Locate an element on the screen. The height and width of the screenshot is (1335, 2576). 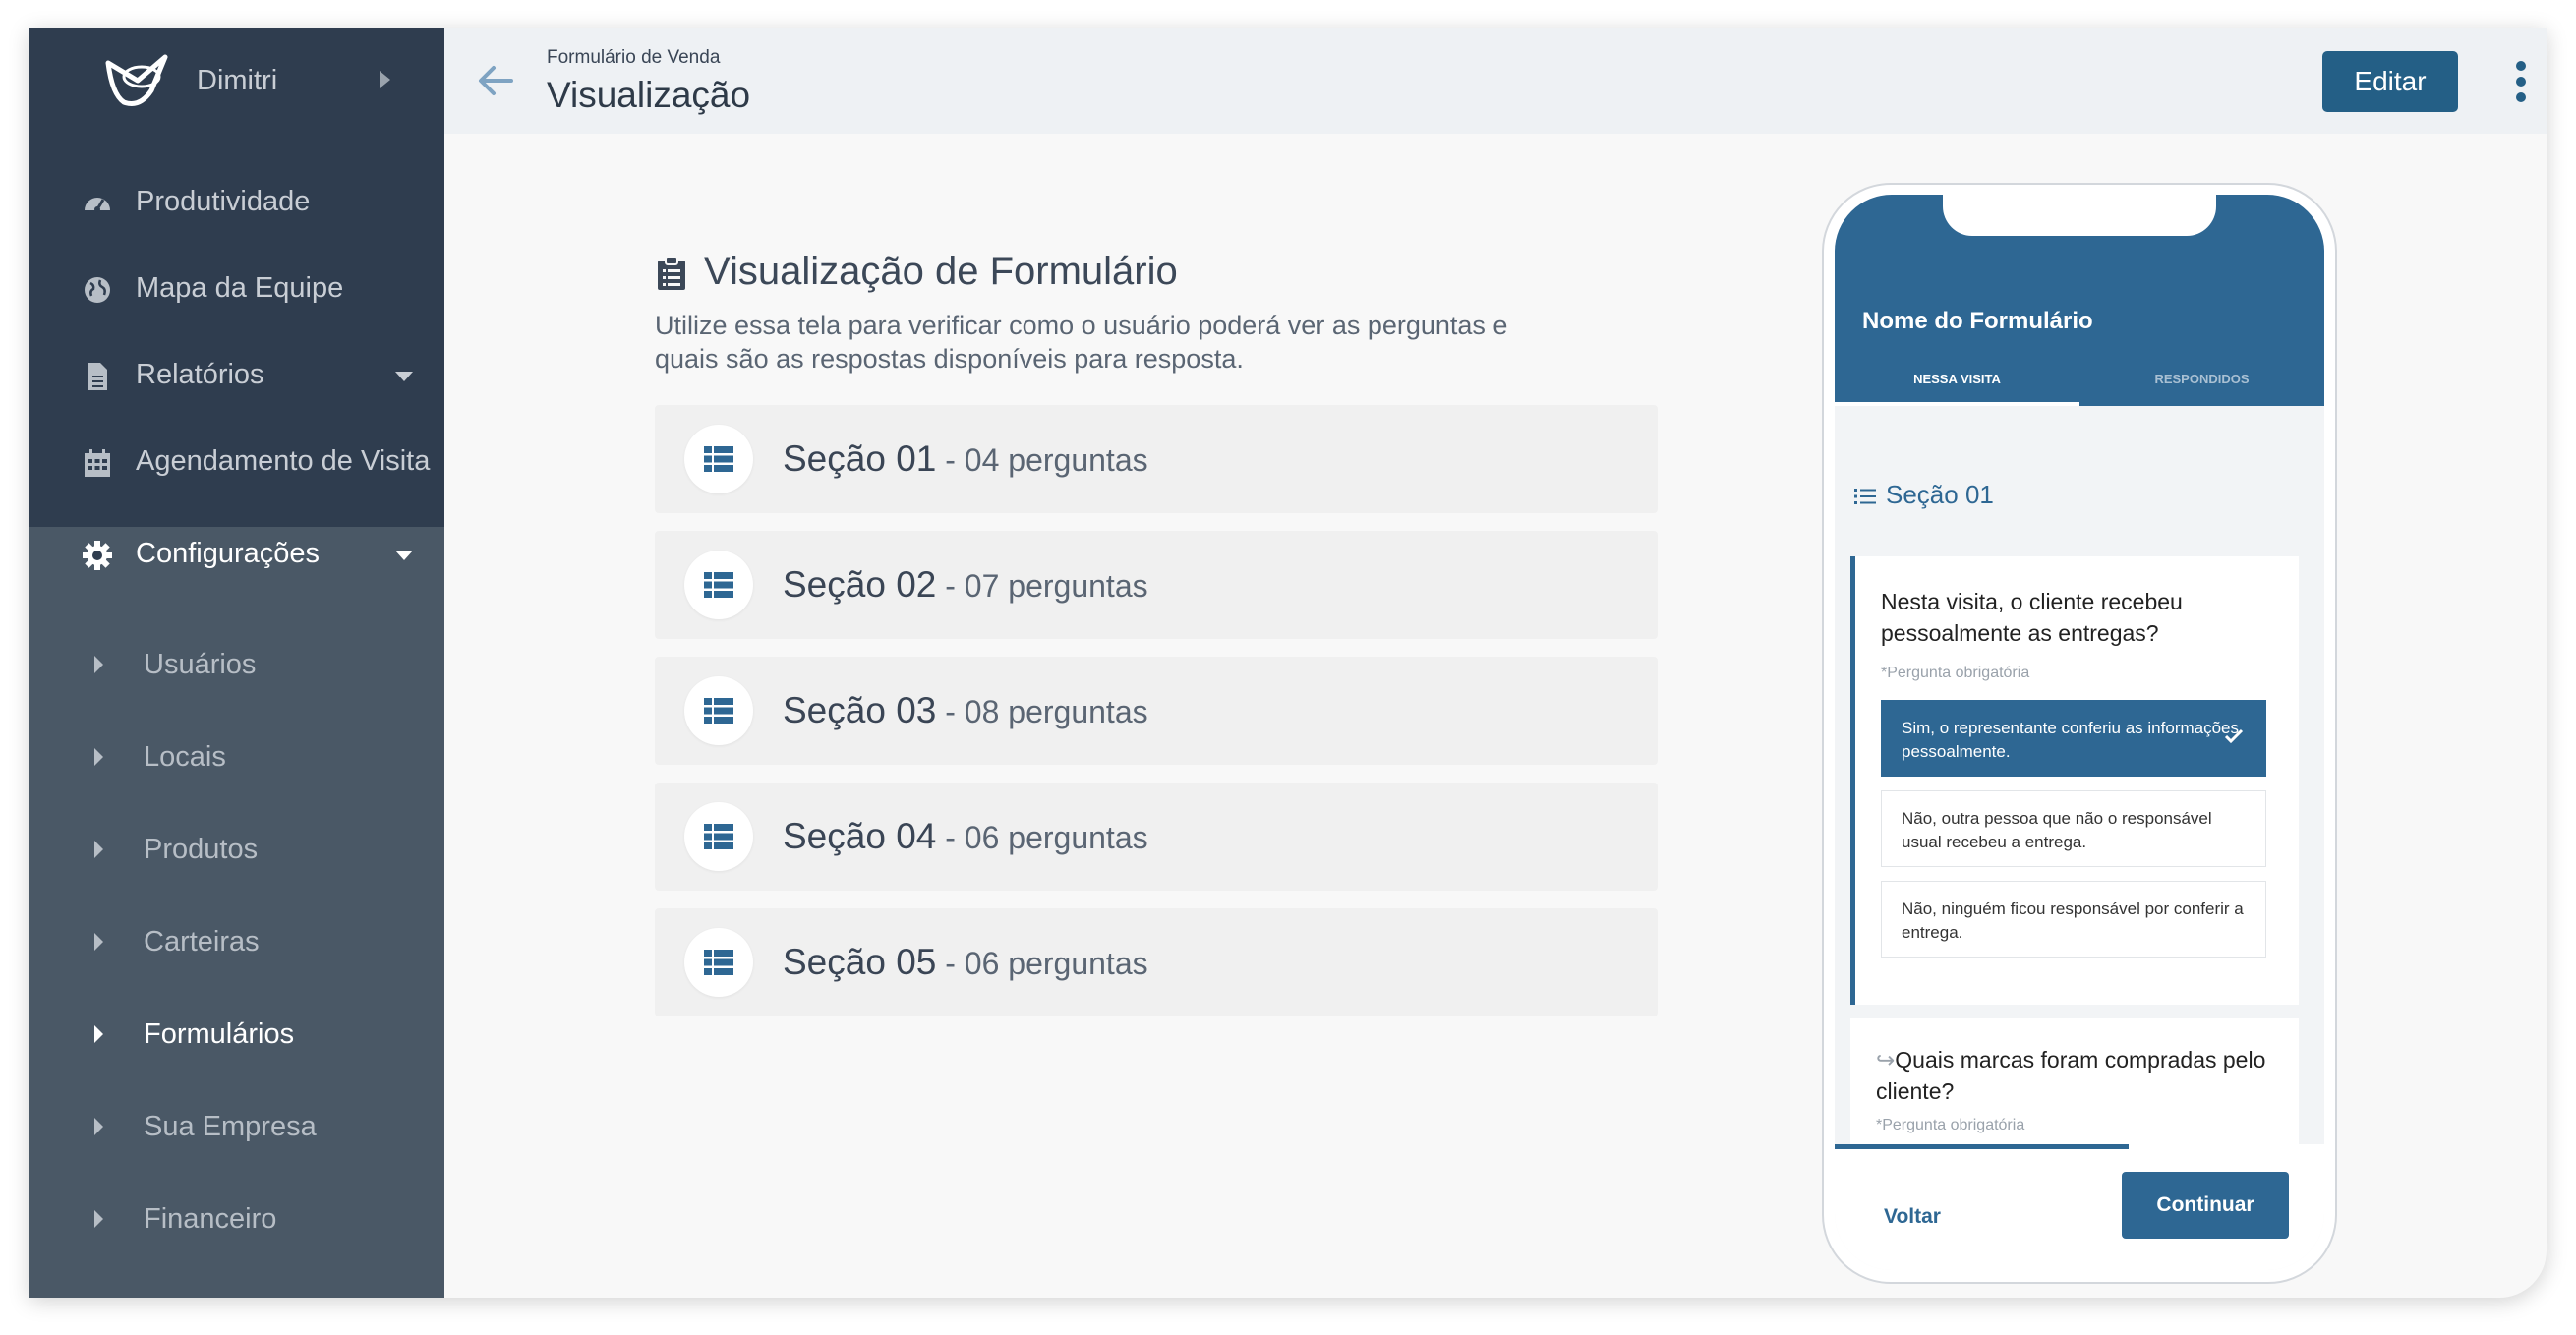
sub-item-sua-empresa: Sua Empresa is located at coordinates (236, 1126).